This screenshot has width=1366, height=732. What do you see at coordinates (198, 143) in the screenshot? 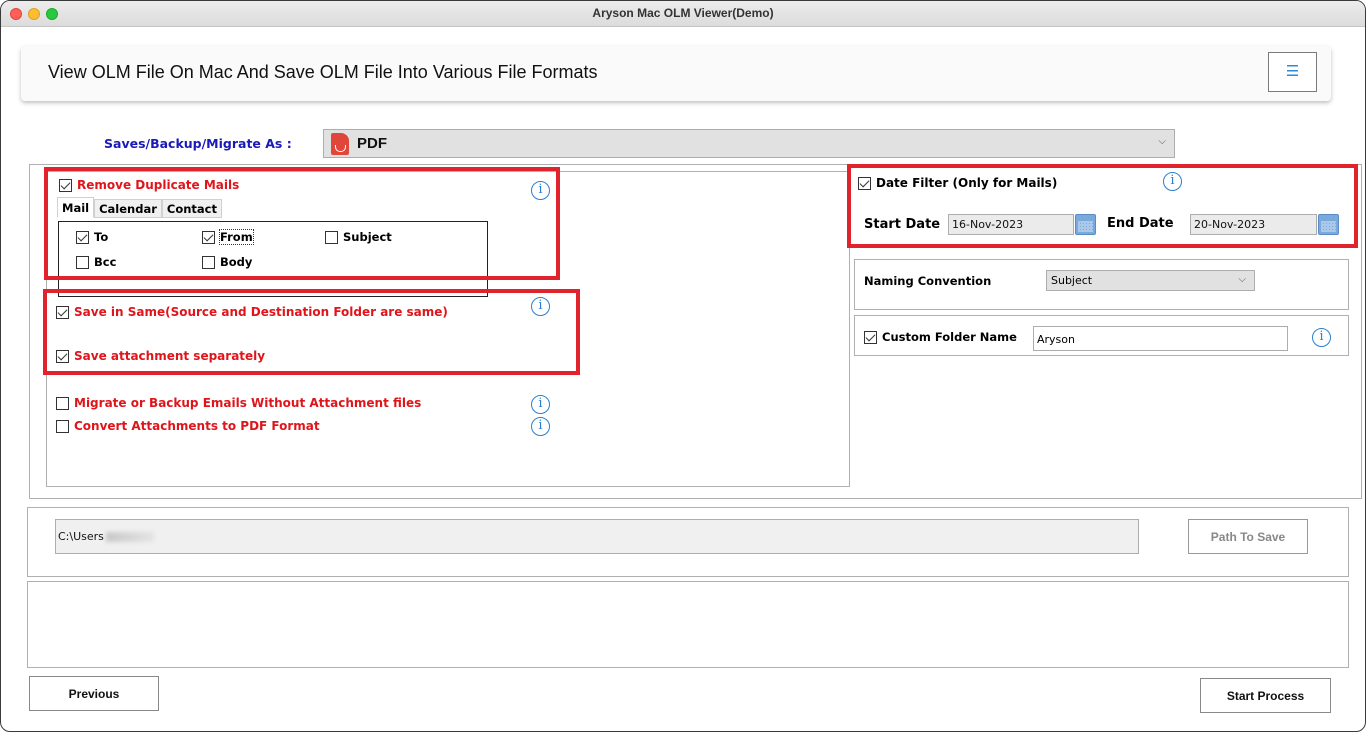
I see `save-format-label: Saves/Backup/Migrate As :` at bounding box center [198, 143].